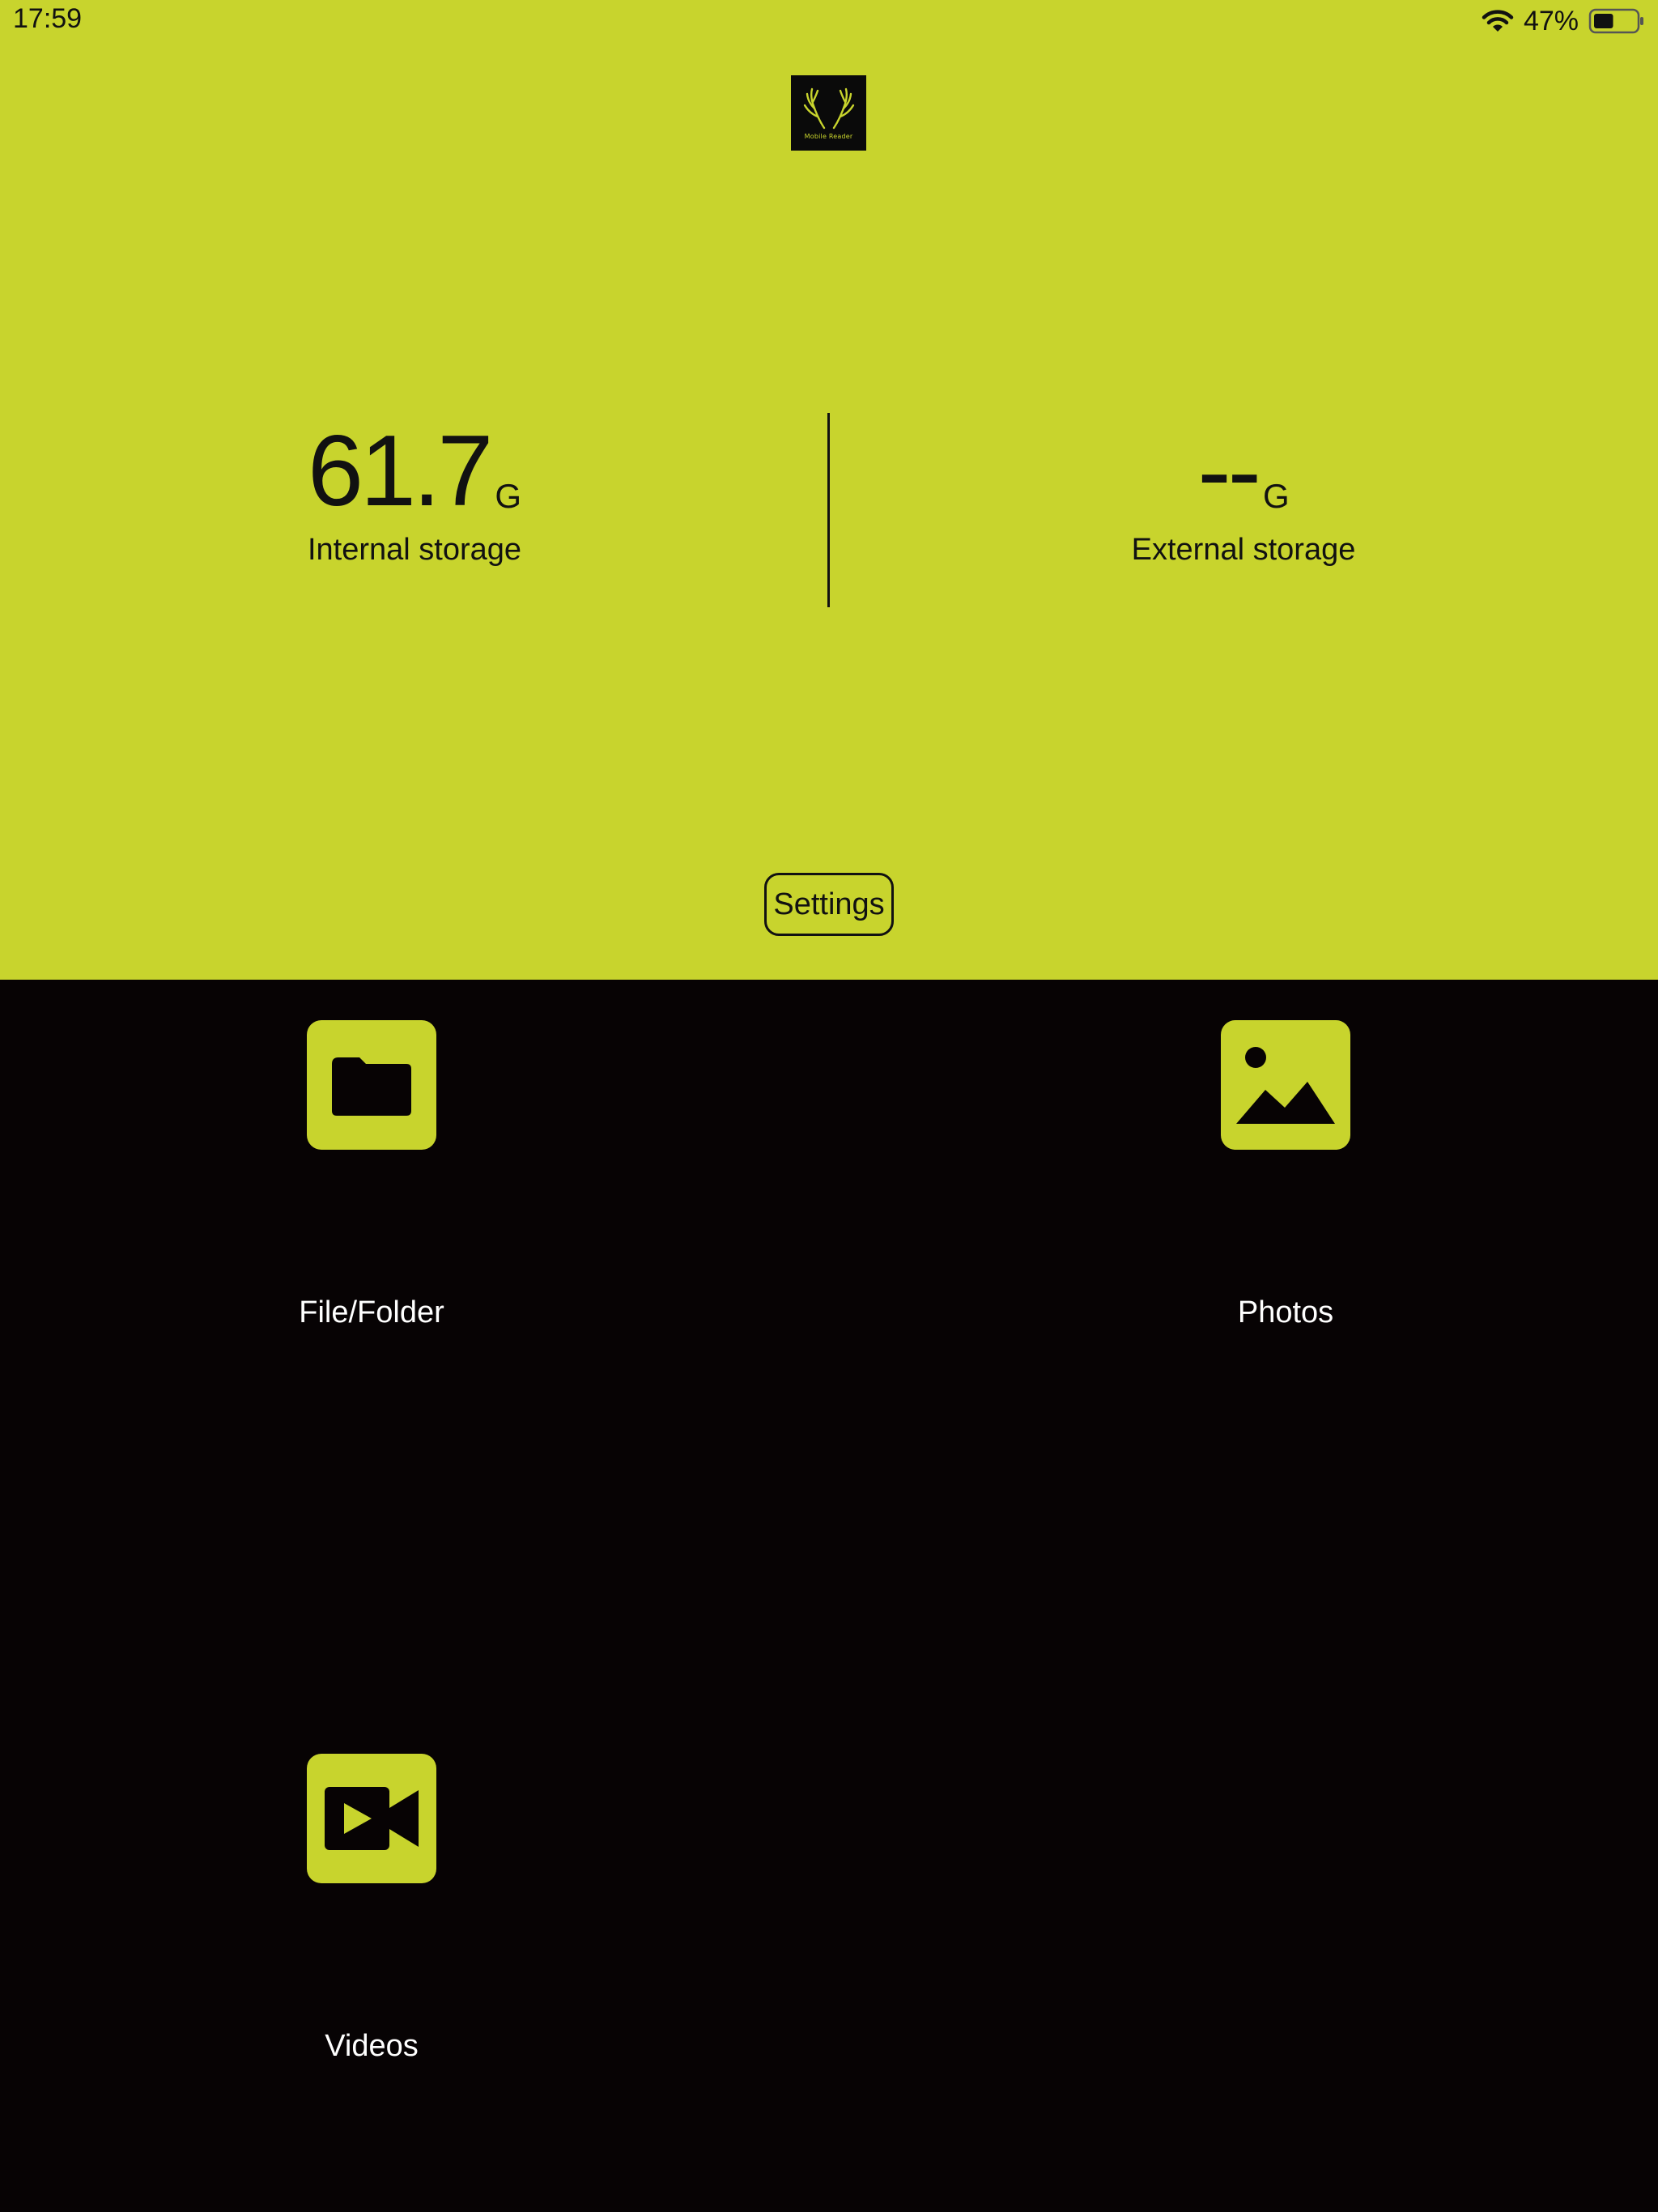  I want to click on internal-storage: 61.7 G Internal storage, so click(414, 495).